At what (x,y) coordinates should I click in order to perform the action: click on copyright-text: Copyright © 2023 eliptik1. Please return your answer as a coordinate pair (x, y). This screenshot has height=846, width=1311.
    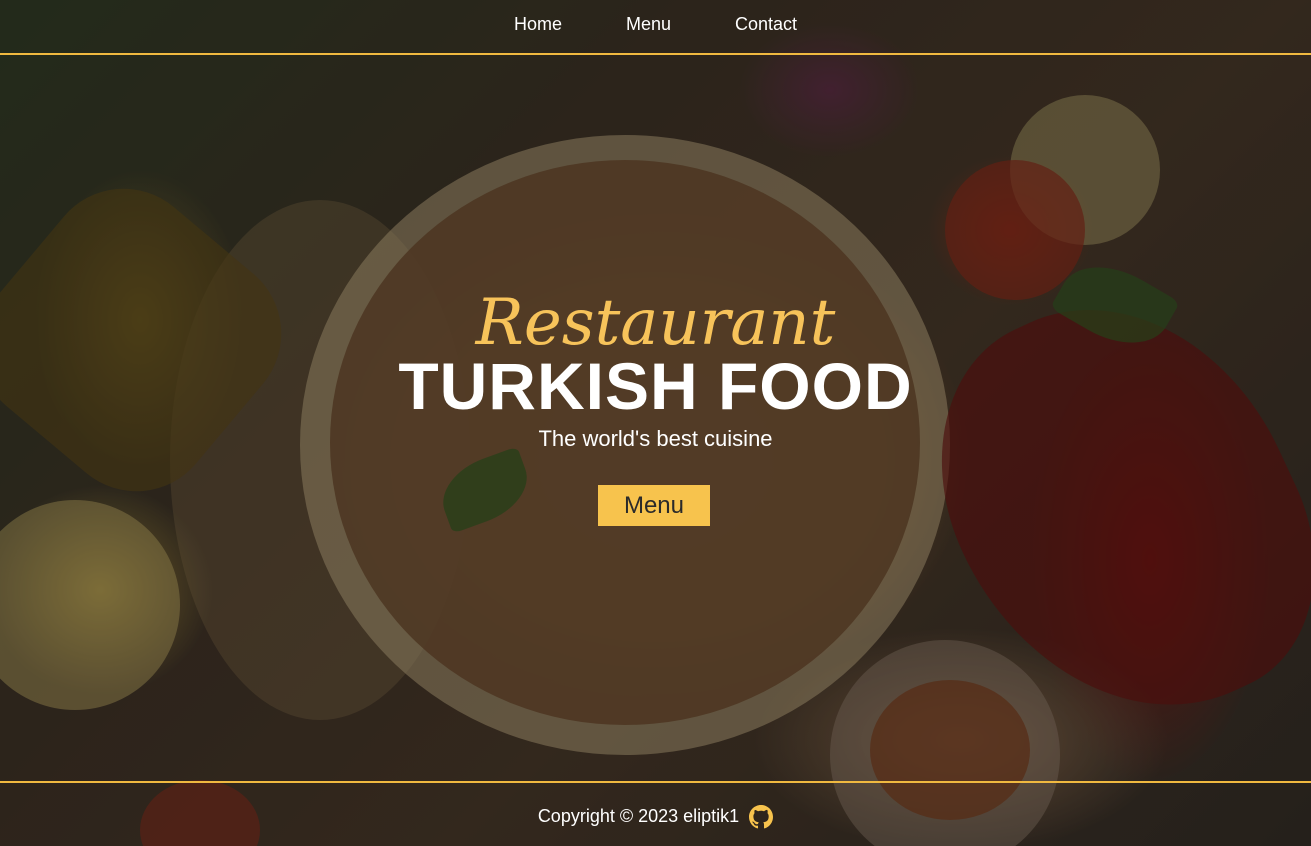
    Looking at the image, I should click on (638, 816).